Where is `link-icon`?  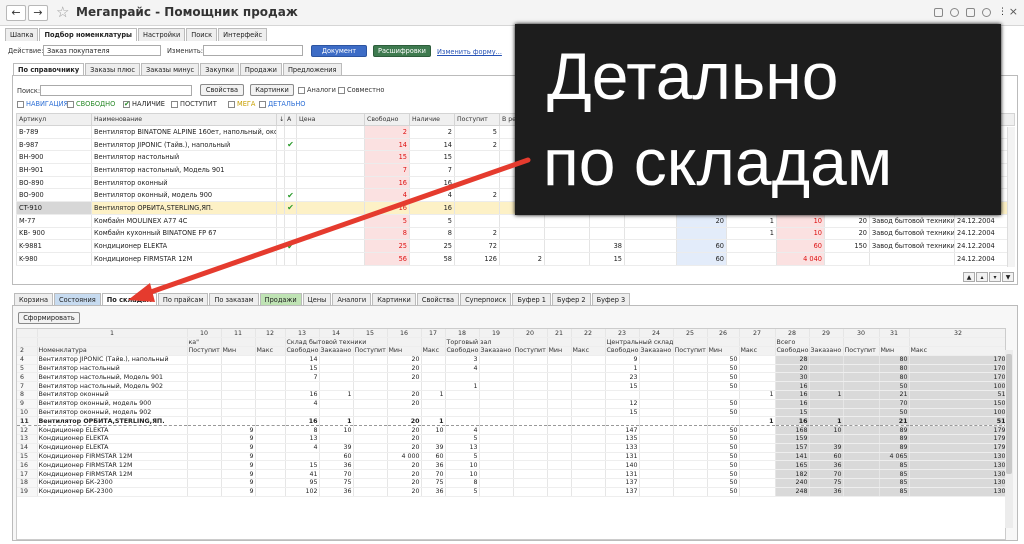 link-icon is located at coordinates (986, 12).